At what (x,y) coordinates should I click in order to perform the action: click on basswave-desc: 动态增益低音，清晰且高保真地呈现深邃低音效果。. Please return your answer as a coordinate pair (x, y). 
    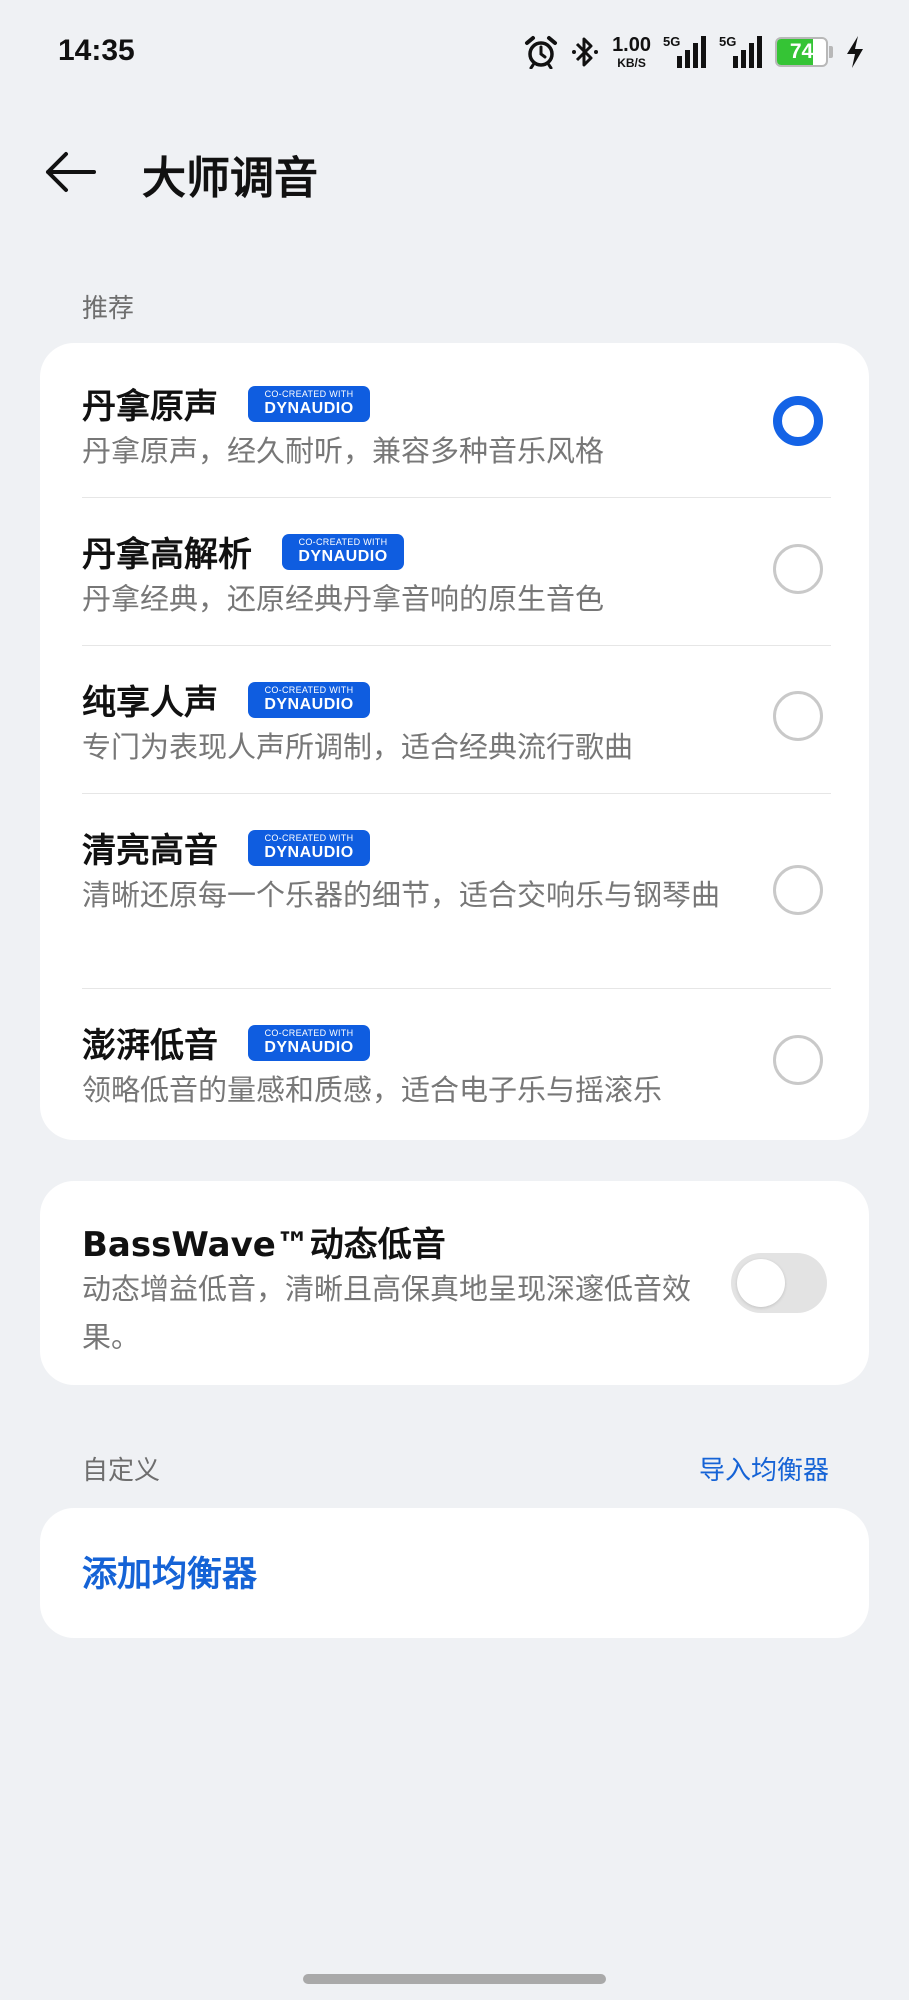
    Looking at the image, I should click on (387, 1313).